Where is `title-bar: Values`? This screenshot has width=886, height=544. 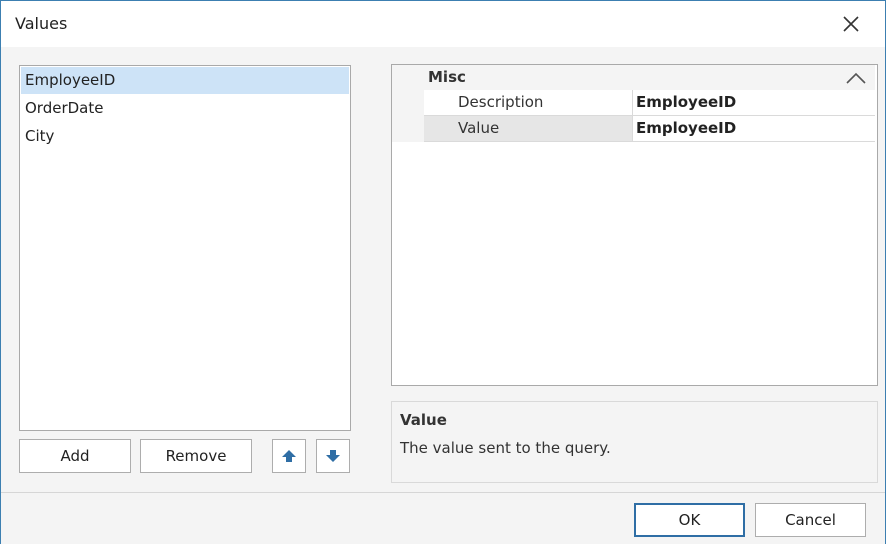
title-bar: Values is located at coordinates (443, 24).